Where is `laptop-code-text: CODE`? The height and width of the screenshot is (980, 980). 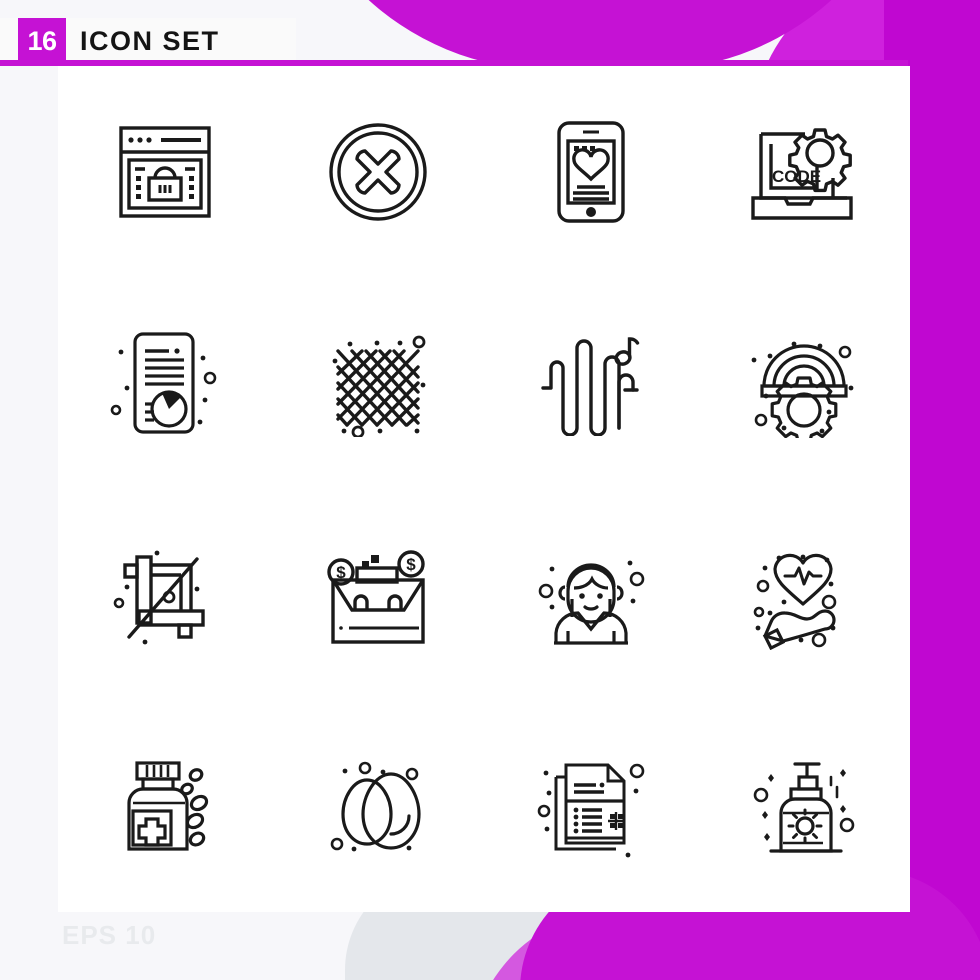 laptop-code-text: CODE is located at coordinates (796, 176).